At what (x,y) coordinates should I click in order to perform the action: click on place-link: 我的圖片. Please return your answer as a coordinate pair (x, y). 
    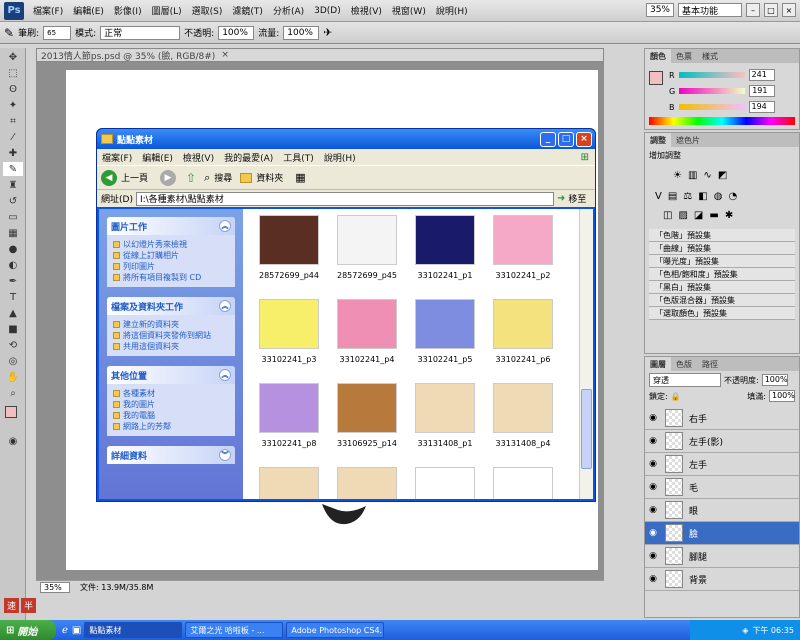
    Looking at the image, I should click on (171, 404).